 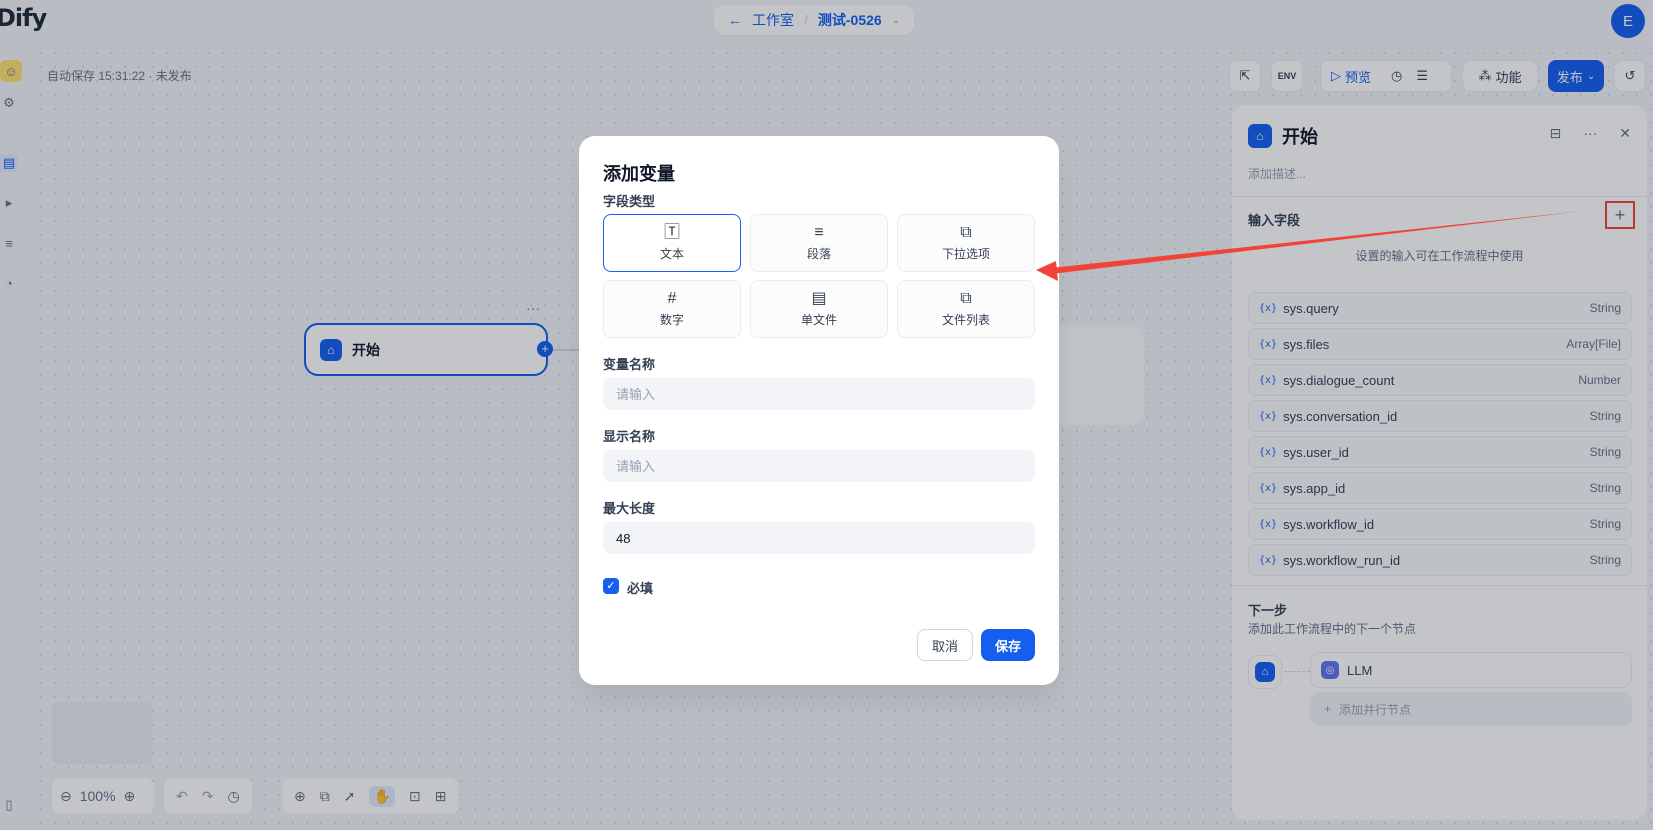 What do you see at coordinates (629, 201) in the screenshot?
I see `field-type-label: 字段类型` at bounding box center [629, 201].